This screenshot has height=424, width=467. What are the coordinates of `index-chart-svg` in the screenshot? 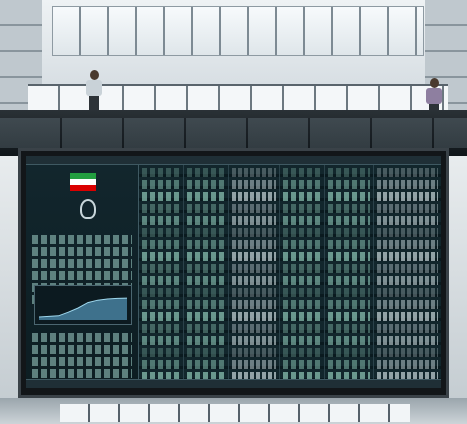 It's located at (83, 308).